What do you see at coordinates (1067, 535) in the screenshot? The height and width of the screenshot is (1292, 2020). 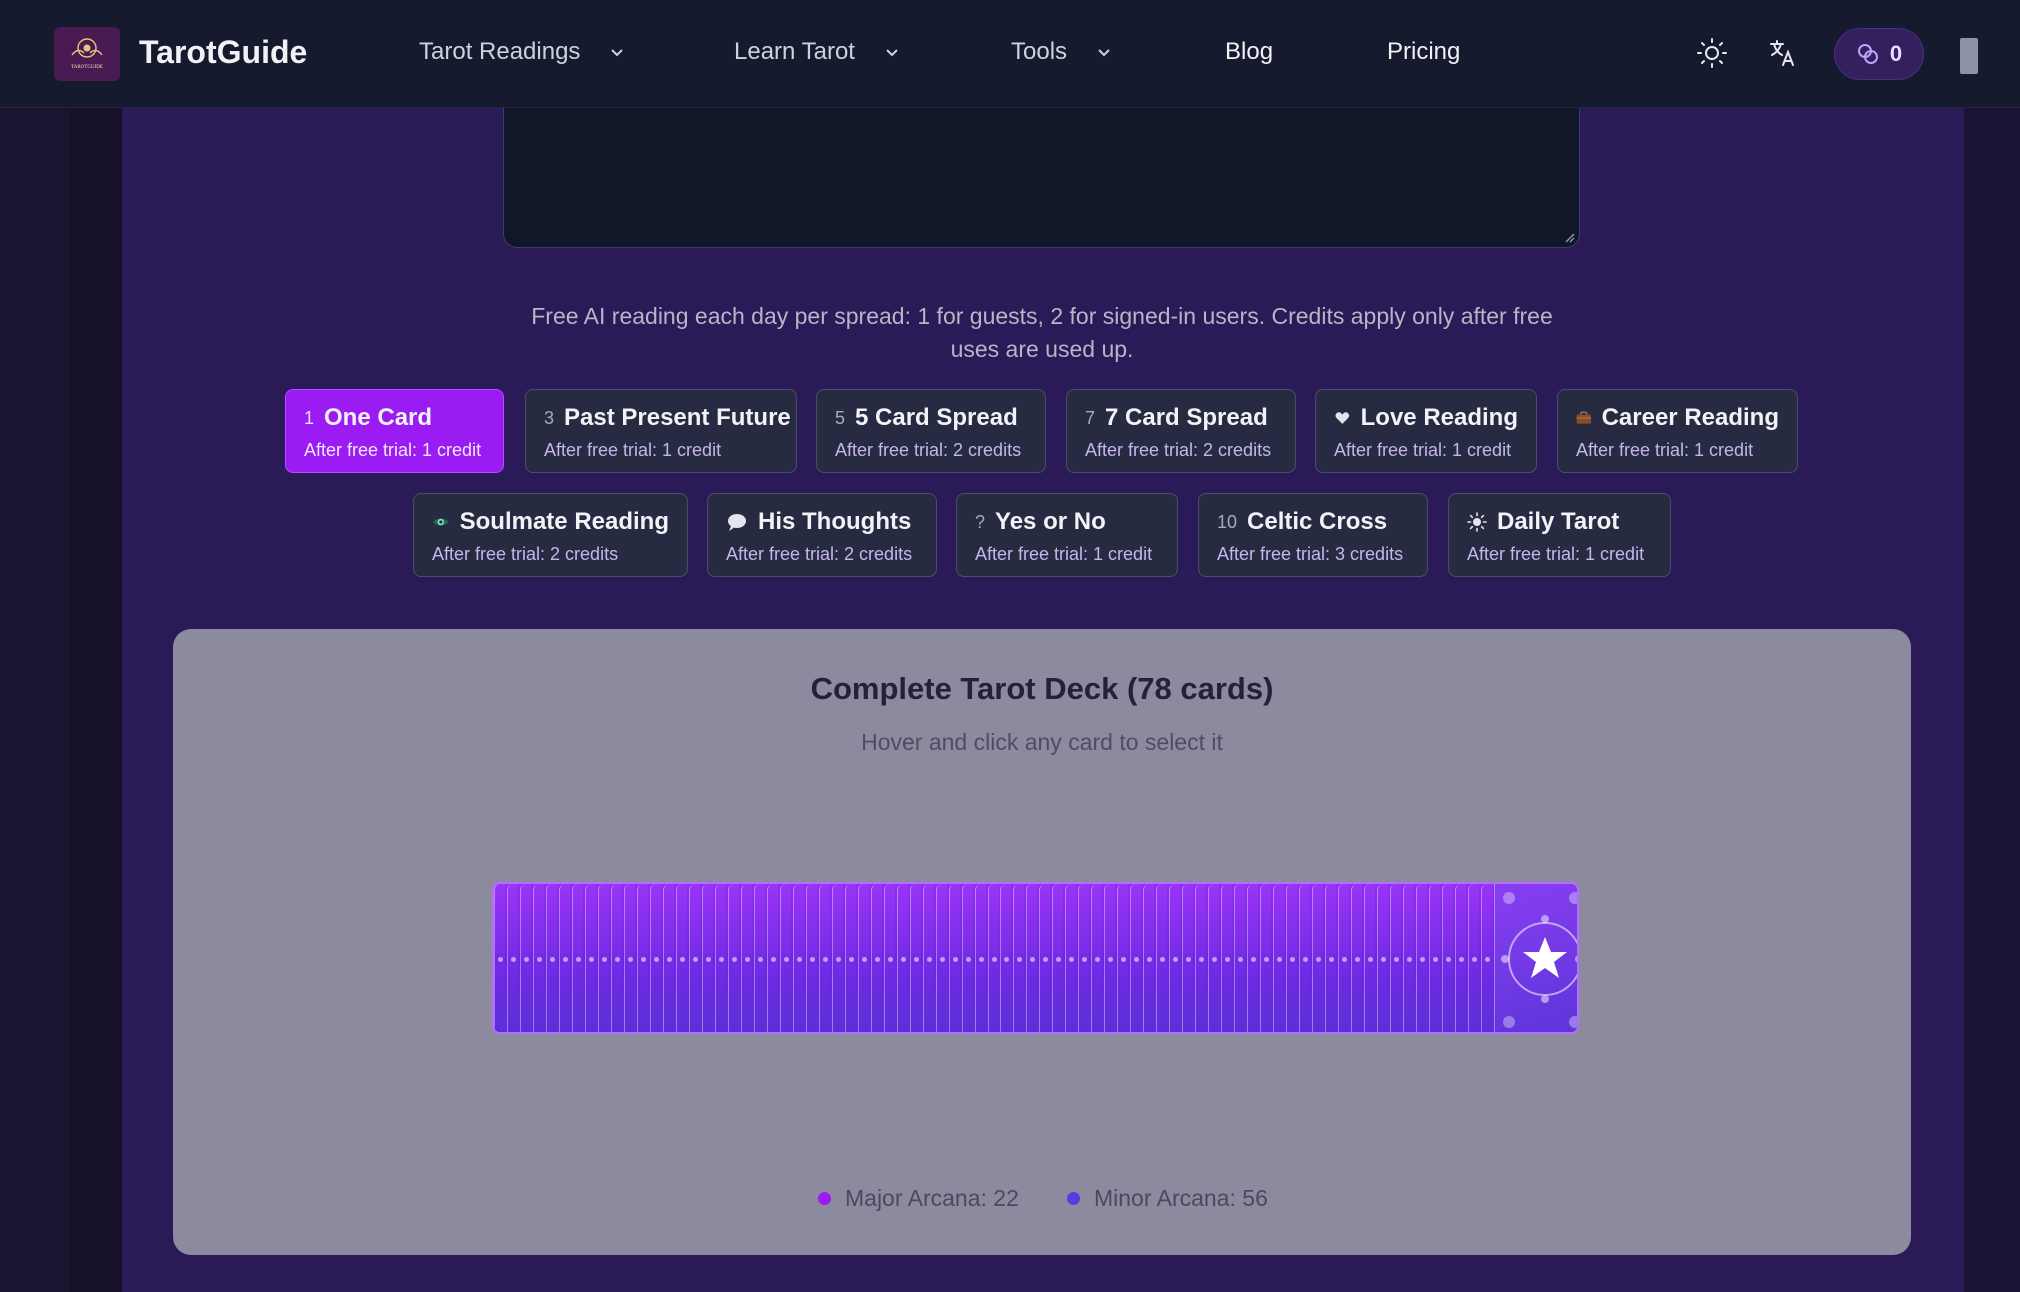 I see `spread-yes-or-no: ? Yes or No After free trial: 1 credit` at bounding box center [1067, 535].